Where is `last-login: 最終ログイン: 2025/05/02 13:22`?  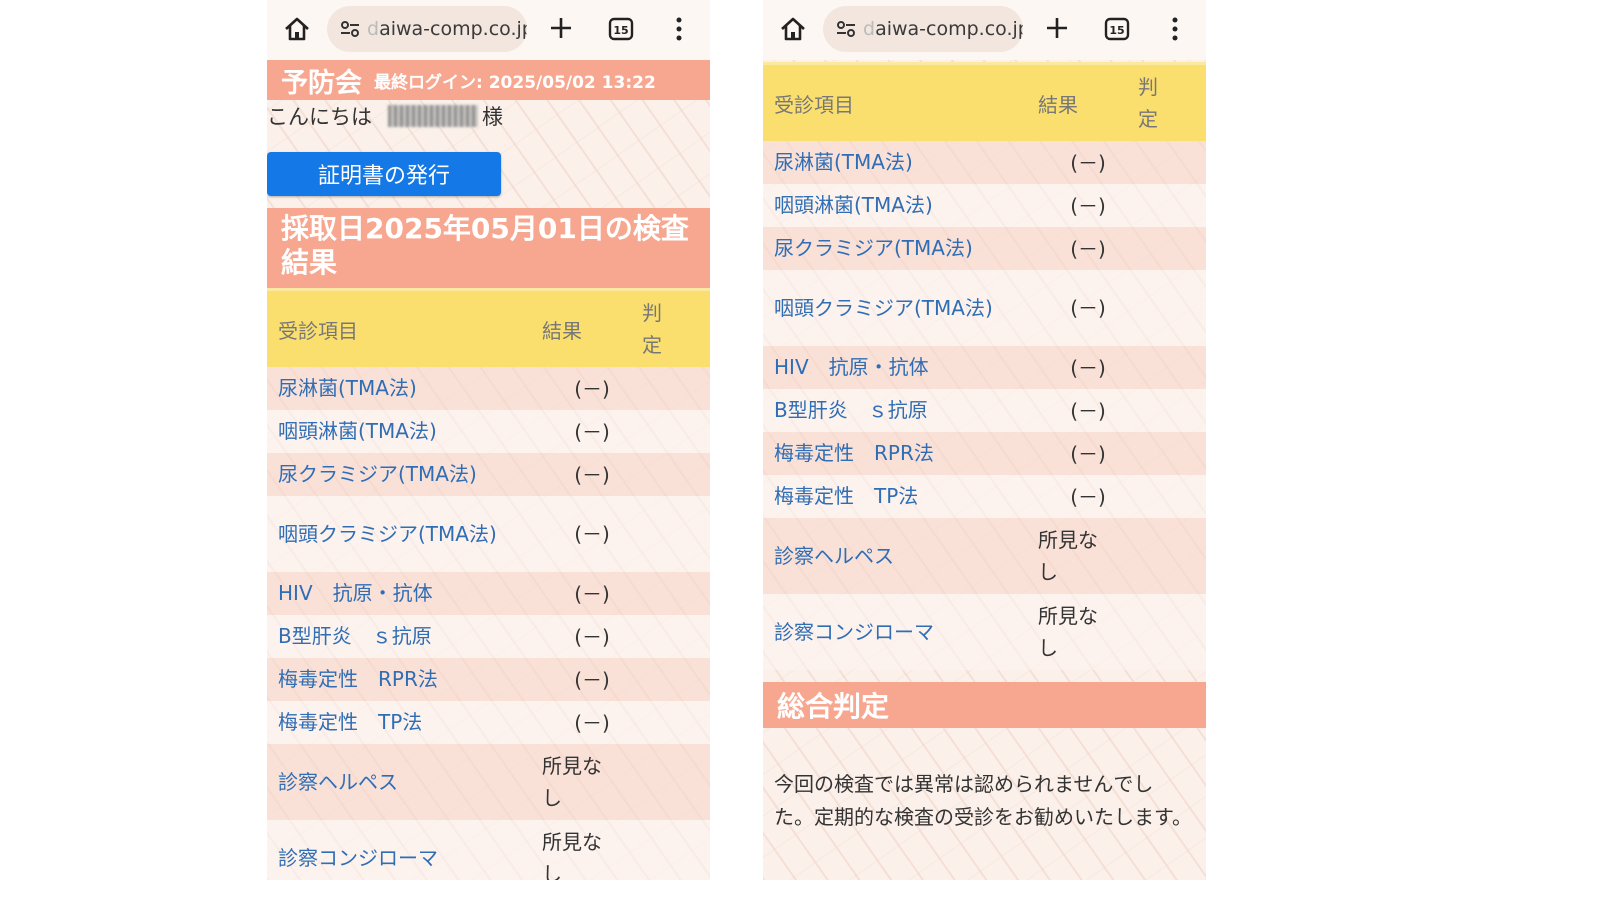
last-login: 最終ログイン: 2025/05/02 13:22 is located at coordinates (515, 82).